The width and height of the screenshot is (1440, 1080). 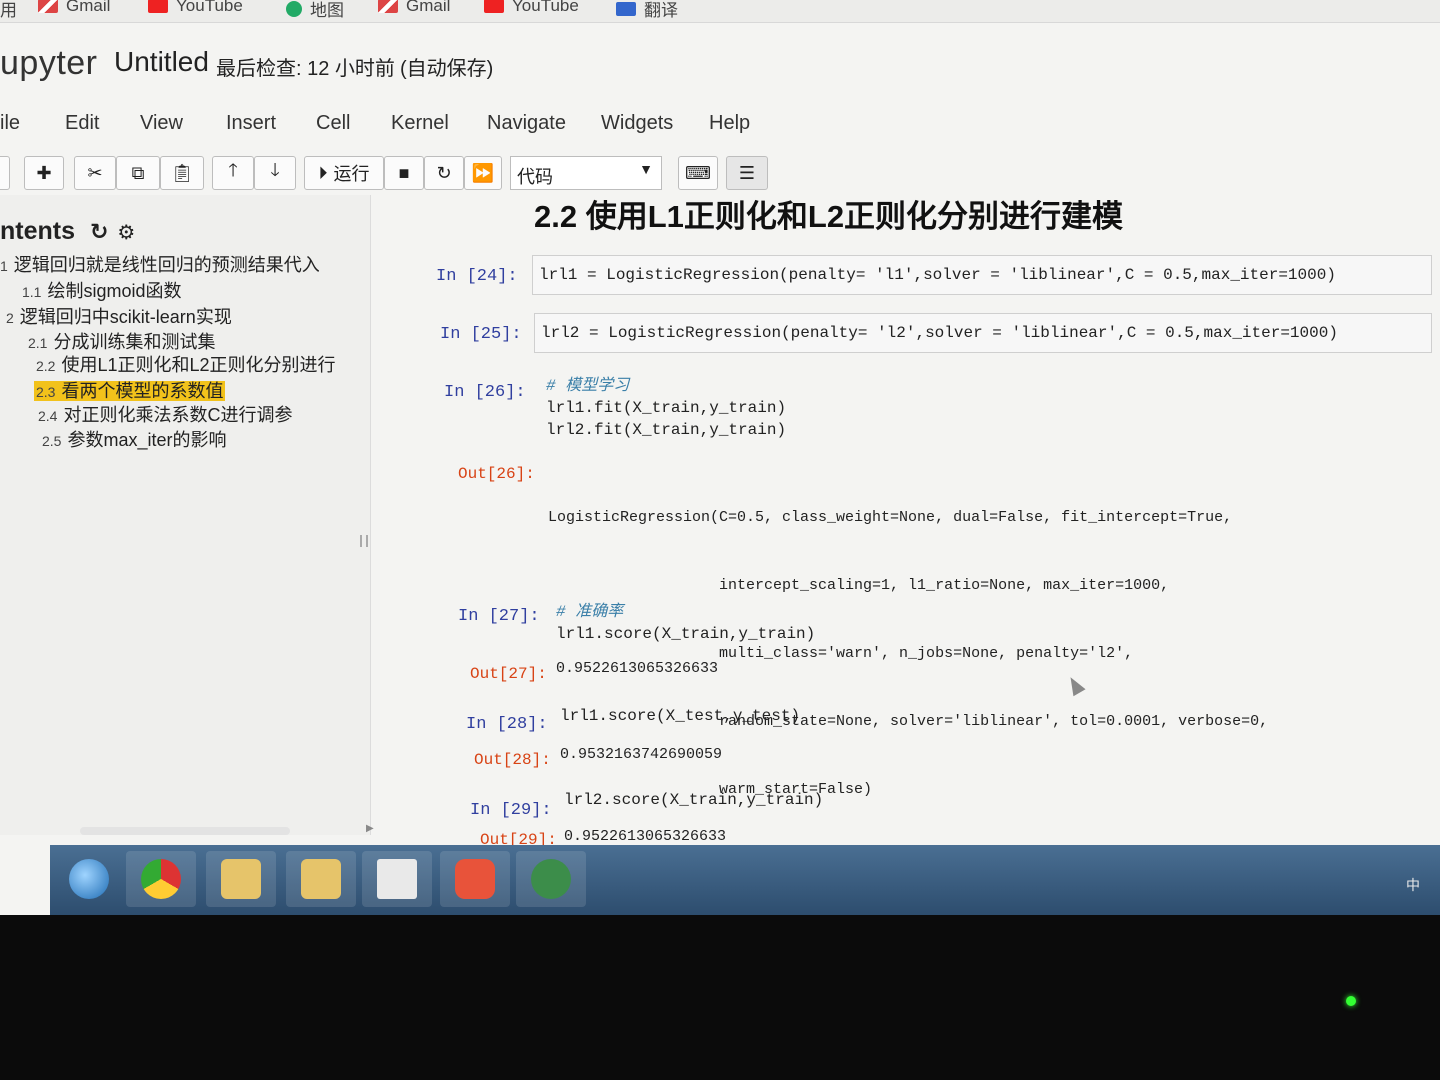 I want to click on menu-view: View, so click(x=161, y=123).